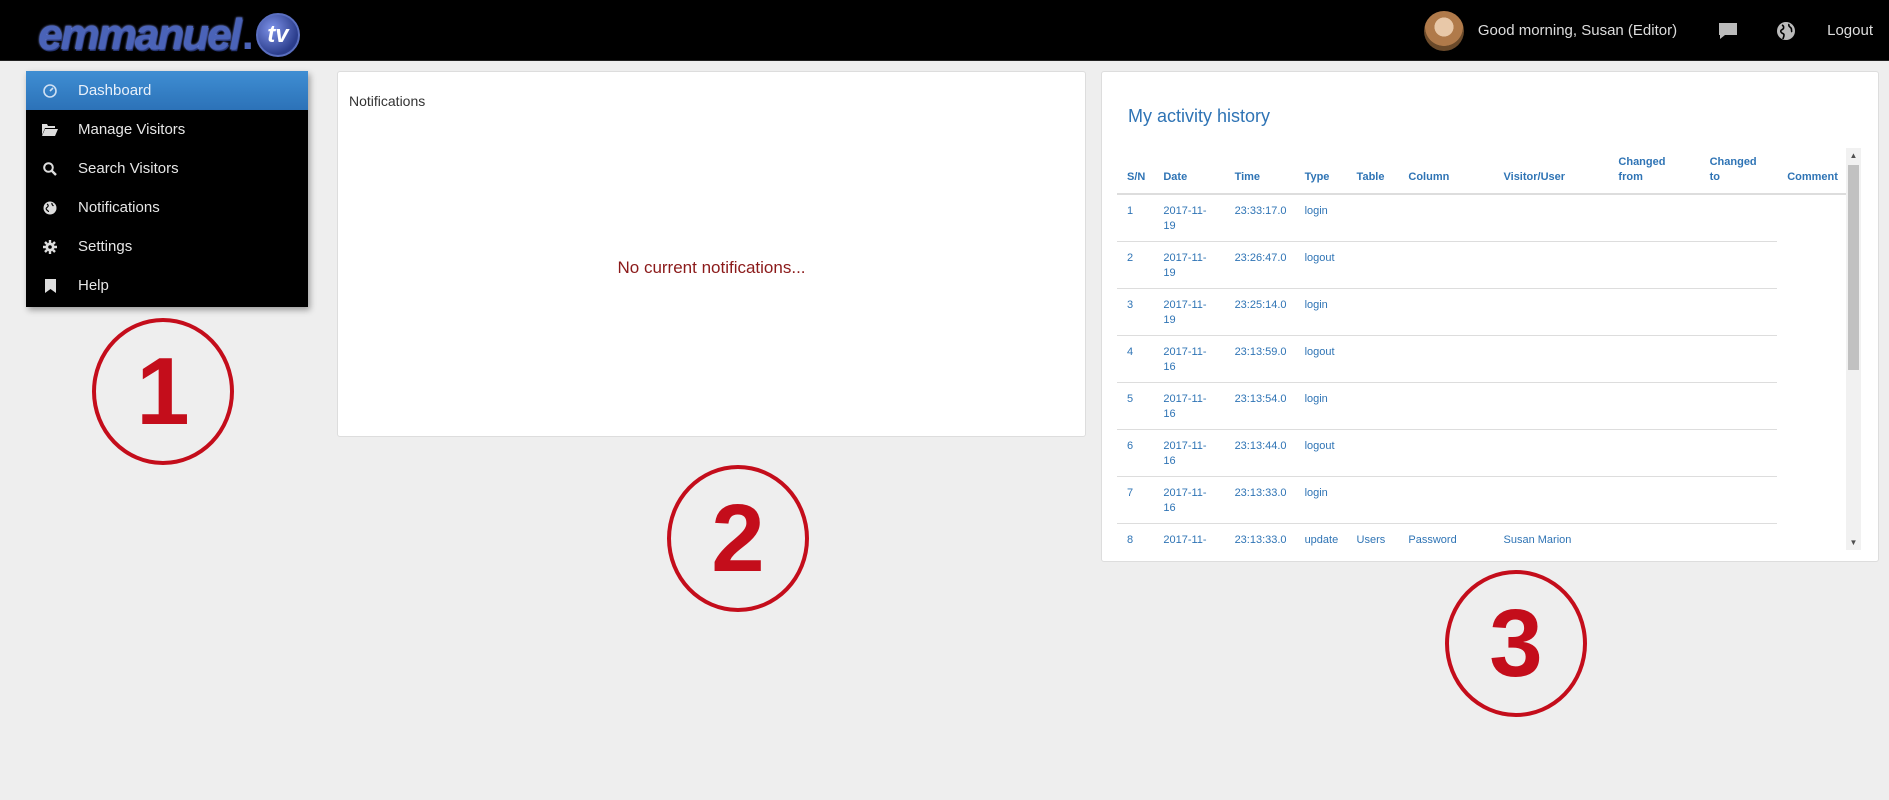  I want to click on scrollbar-thumb, so click(1853, 267).